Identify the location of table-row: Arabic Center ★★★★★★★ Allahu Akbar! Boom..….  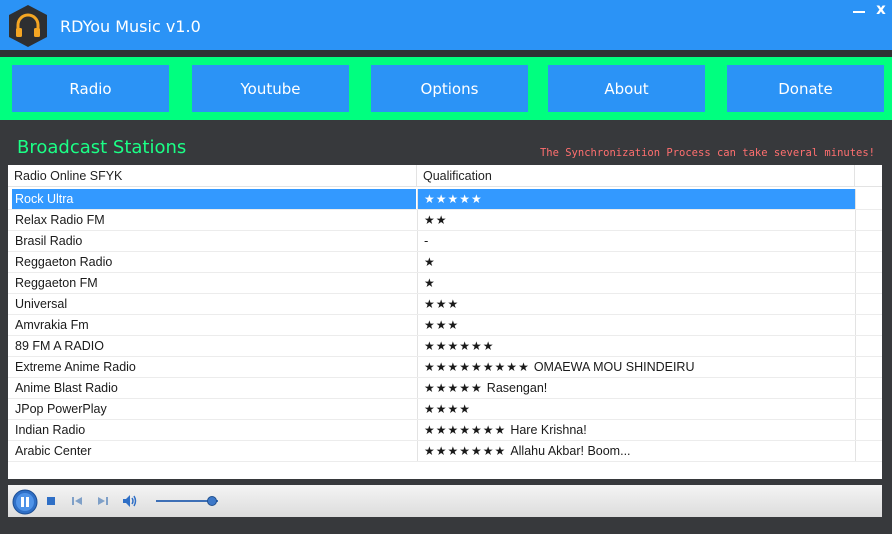
(445, 451).